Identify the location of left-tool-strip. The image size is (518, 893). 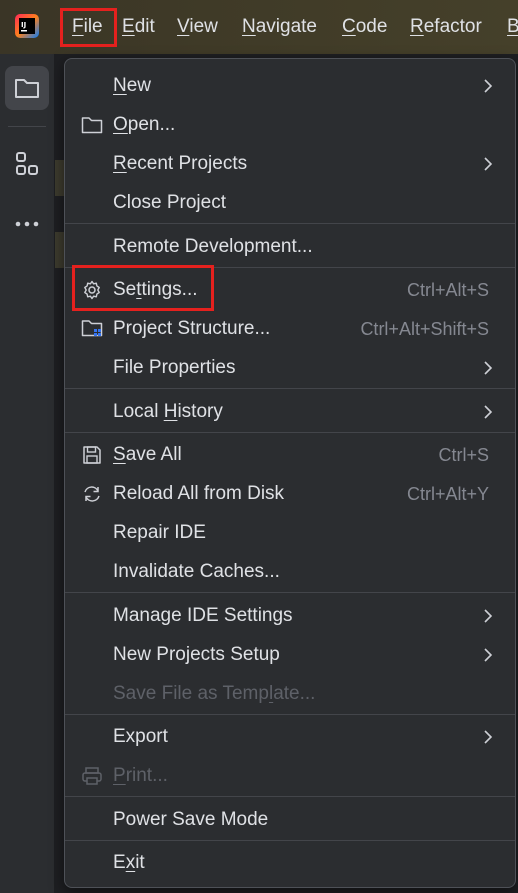
(27, 473).